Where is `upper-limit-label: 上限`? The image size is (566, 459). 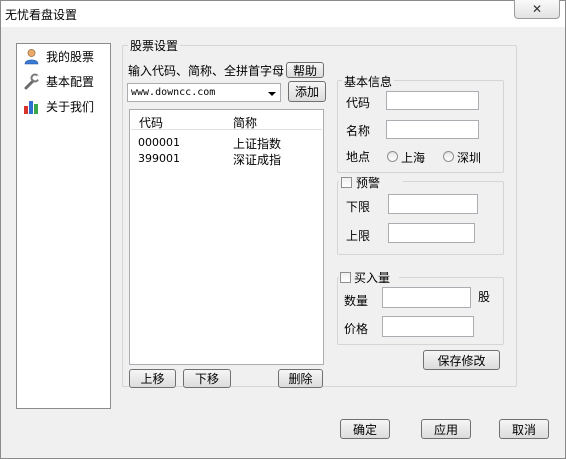
upper-limit-label: 上限 is located at coordinates (358, 236).